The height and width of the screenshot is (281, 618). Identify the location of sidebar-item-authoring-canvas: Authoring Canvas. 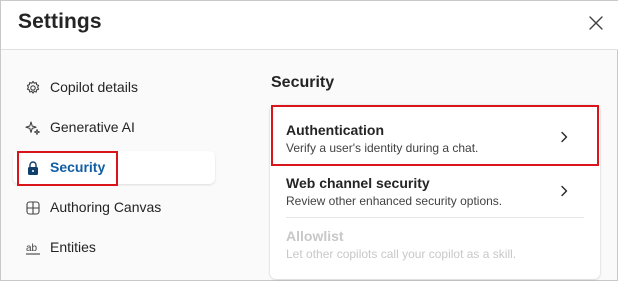
(114, 207).